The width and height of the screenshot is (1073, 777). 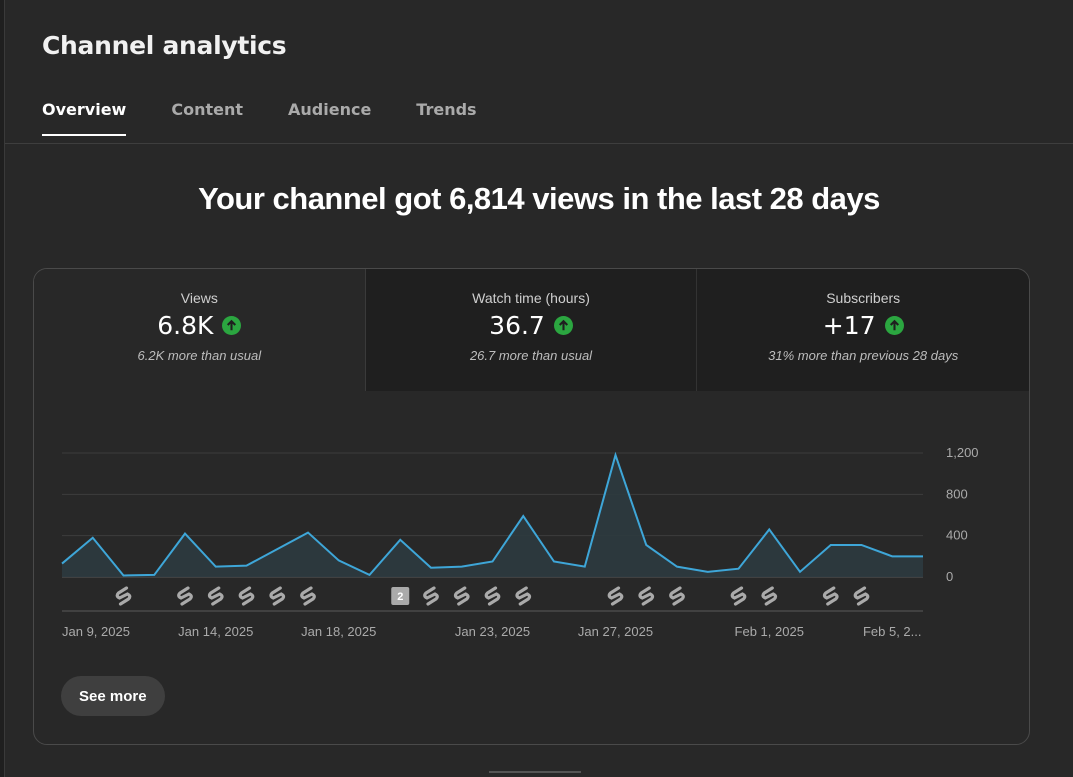 What do you see at coordinates (164, 45) in the screenshot?
I see `page-title: Channel analytics` at bounding box center [164, 45].